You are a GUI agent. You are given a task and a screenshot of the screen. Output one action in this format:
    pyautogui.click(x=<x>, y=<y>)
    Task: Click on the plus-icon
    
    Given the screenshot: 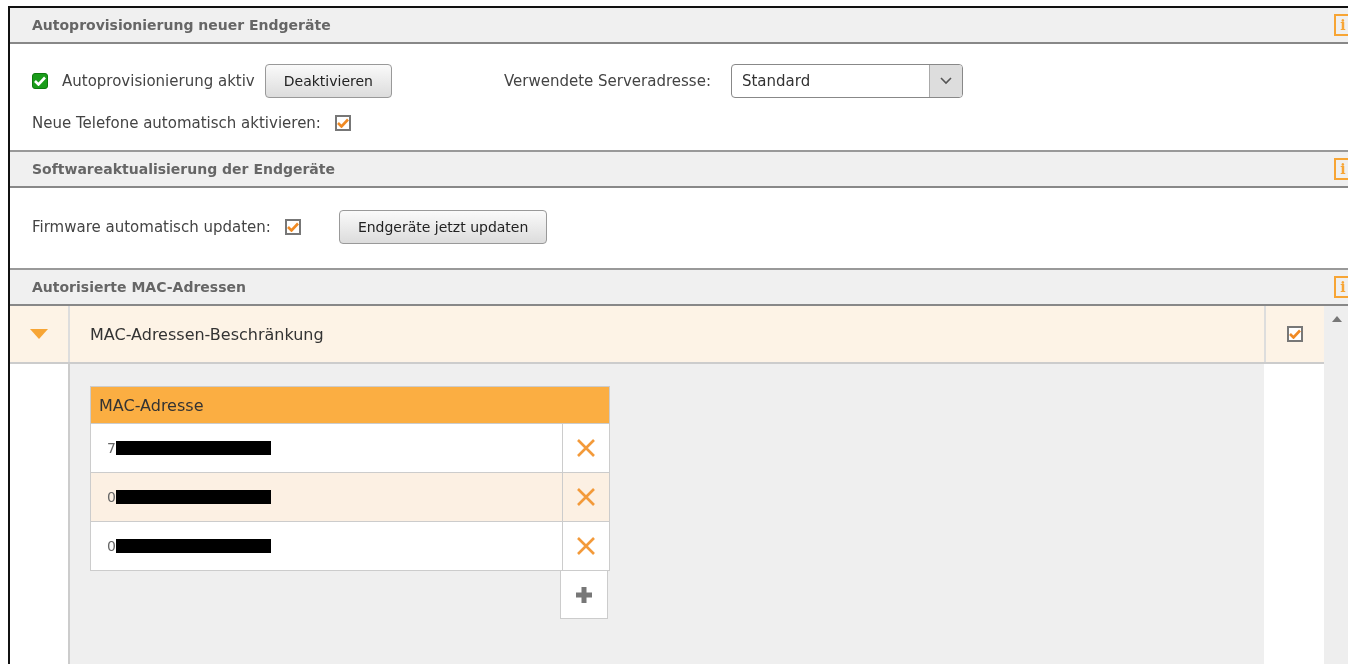 What is the action you would take?
    pyautogui.click(x=584, y=594)
    